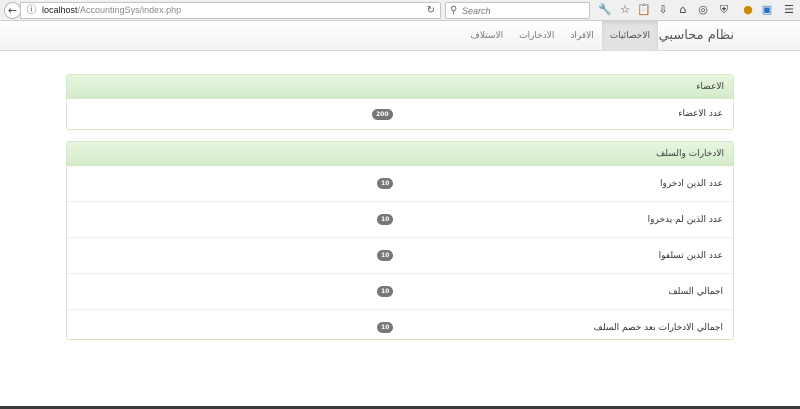 The image size is (800, 409). Describe the element at coordinates (400, 154) in the screenshot. I see `panel-heading: الادخارات والسلف` at that location.